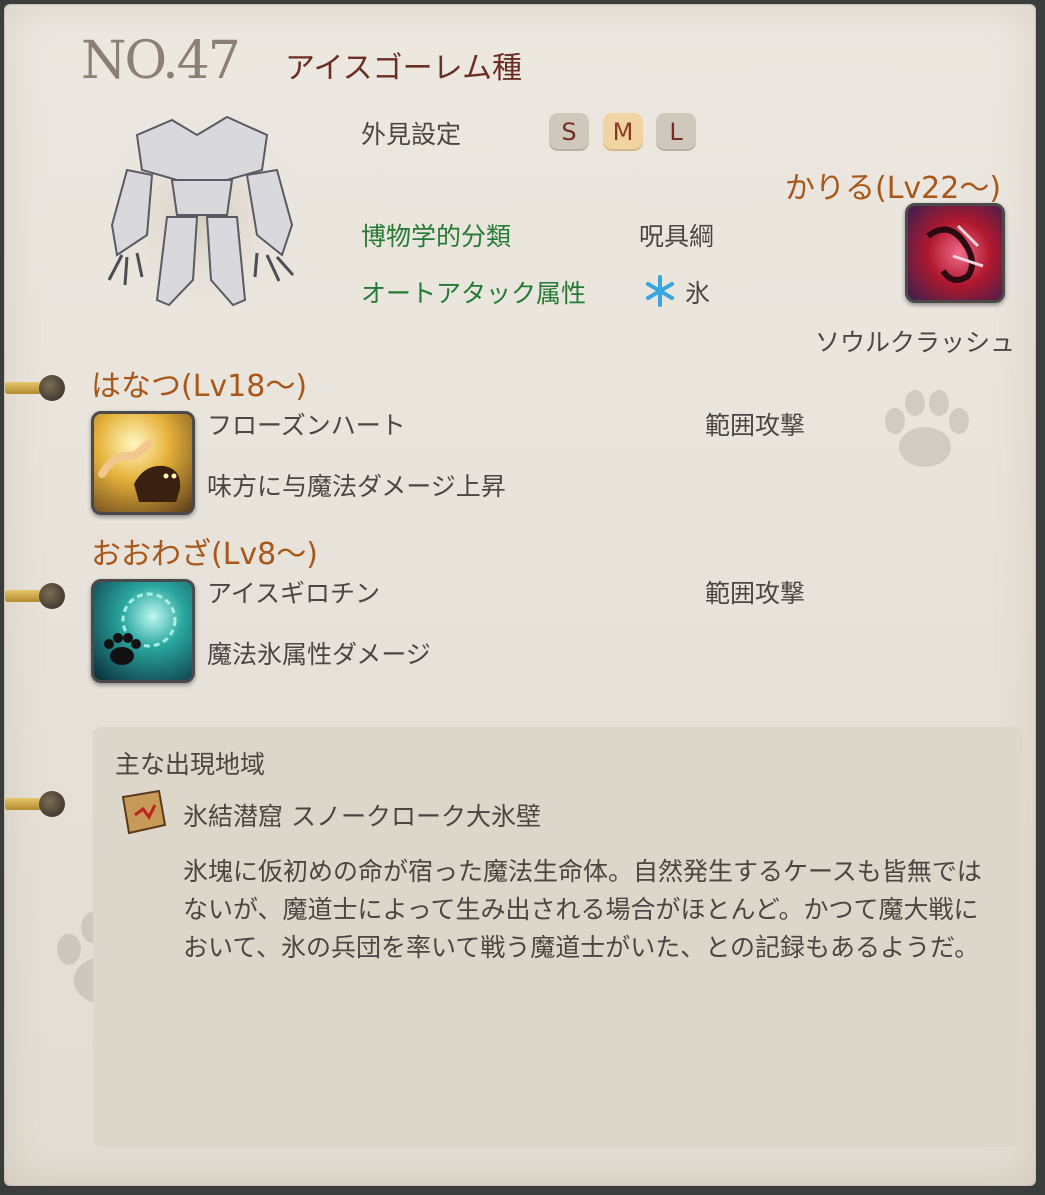 The width and height of the screenshot is (1045, 1195). What do you see at coordinates (623, 132) in the screenshot?
I see `size-m-button: M` at bounding box center [623, 132].